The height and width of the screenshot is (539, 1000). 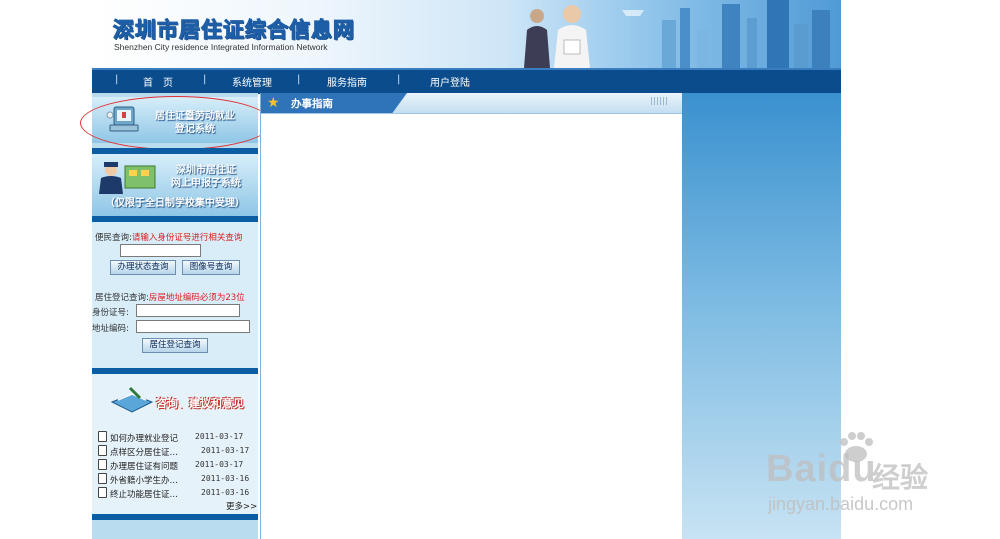 I want to click on watermark-url: jingyan.baidu.com, so click(x=841, y=504).